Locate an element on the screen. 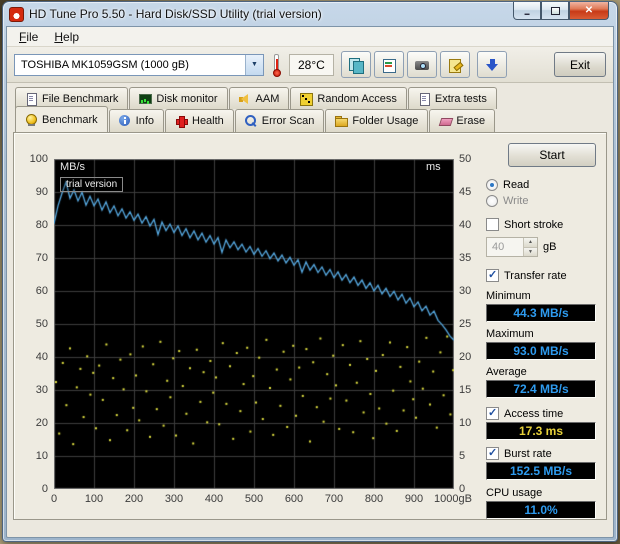 This screenshot has width=620, height=544. trial-watermark: trial version is located at coordinates (92, 184).